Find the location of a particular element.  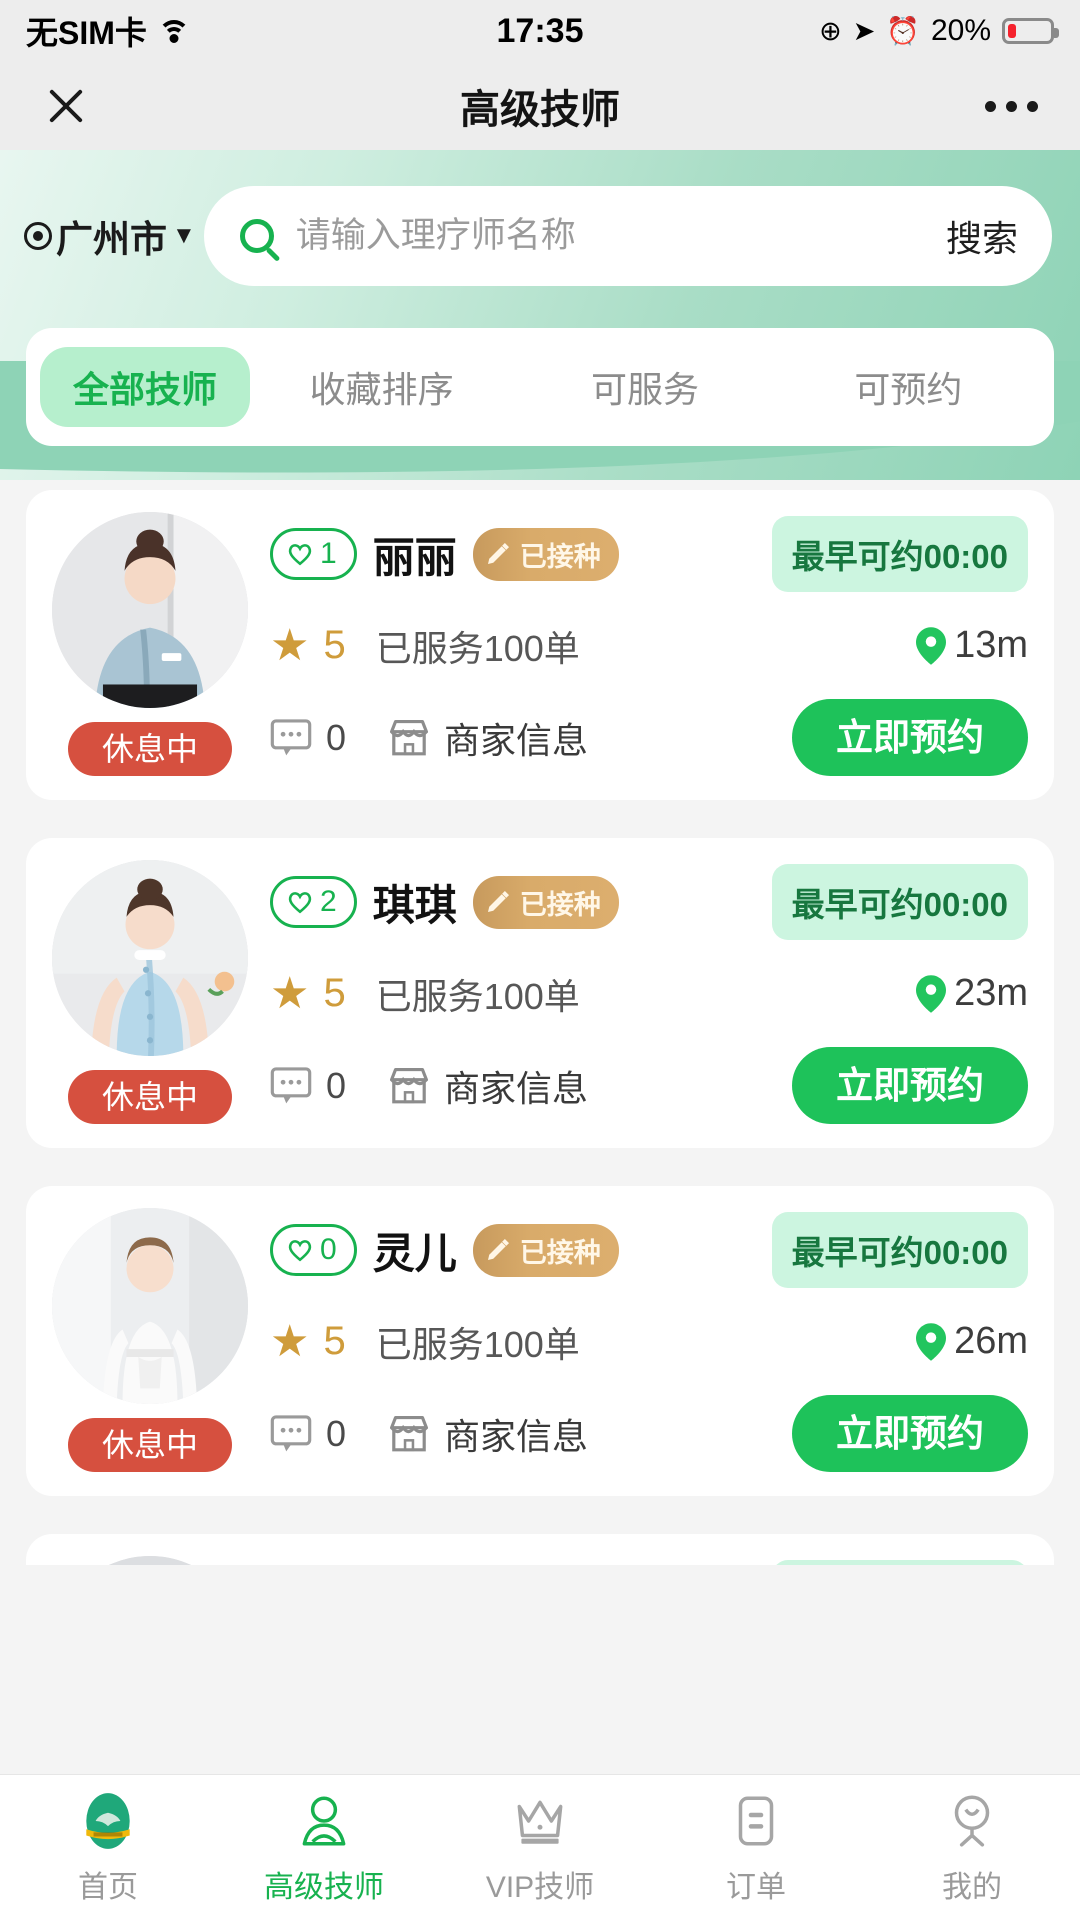

avatar-image is located at coordinates (150, 1560).